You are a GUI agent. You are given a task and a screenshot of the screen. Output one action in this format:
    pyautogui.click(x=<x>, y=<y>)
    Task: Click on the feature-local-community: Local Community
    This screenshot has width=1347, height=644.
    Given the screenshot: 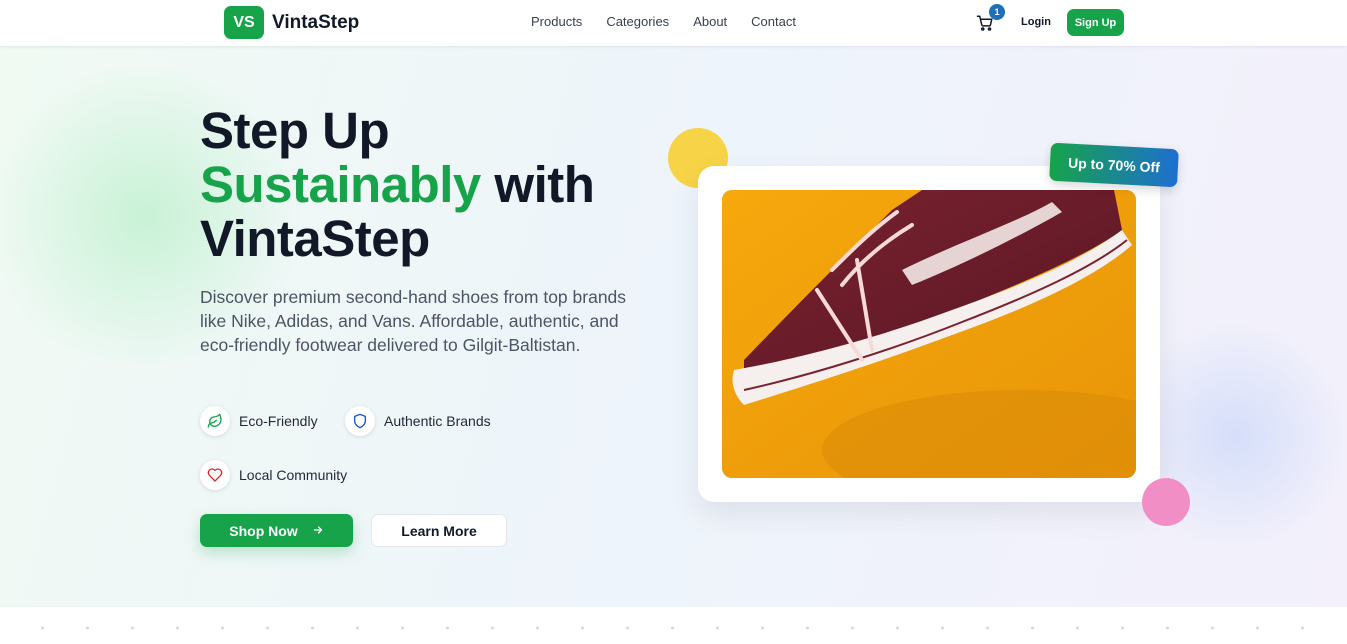 What is the action you would take?
    pyautogui.click(x=273, y=475)
    